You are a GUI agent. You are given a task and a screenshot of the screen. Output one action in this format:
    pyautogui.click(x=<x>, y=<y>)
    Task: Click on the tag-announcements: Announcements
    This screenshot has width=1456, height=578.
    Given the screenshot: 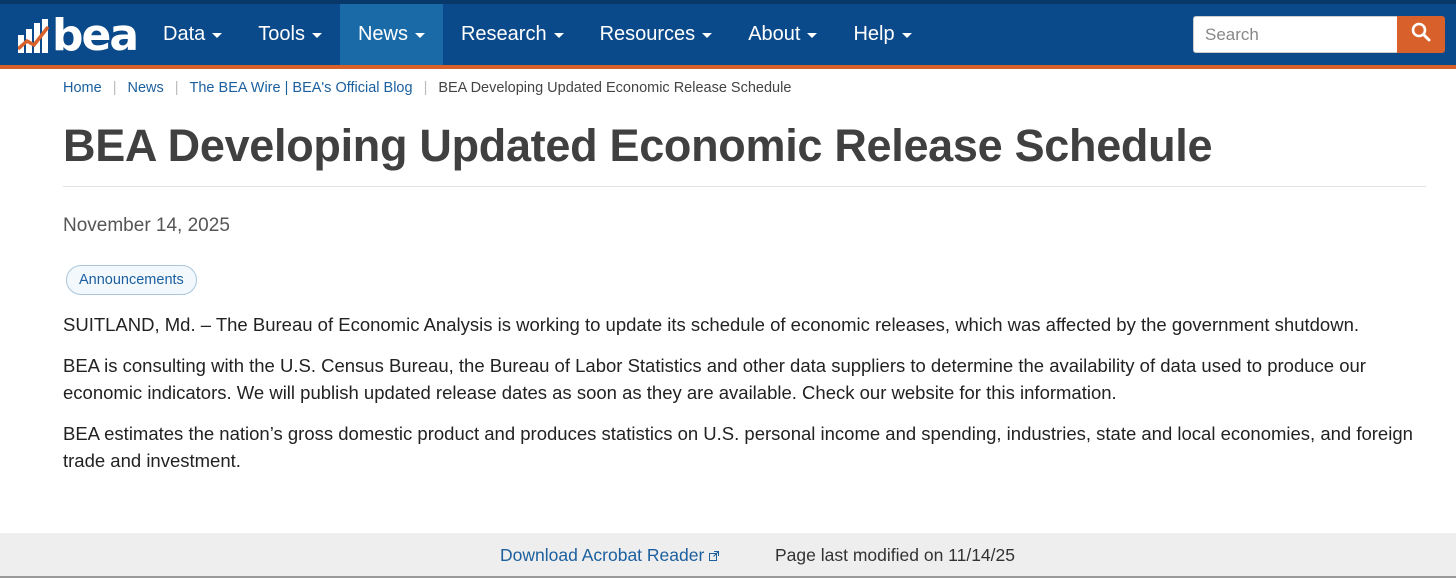 What is the action you would take?
    pyautogui.click(x=131, y=280)
    